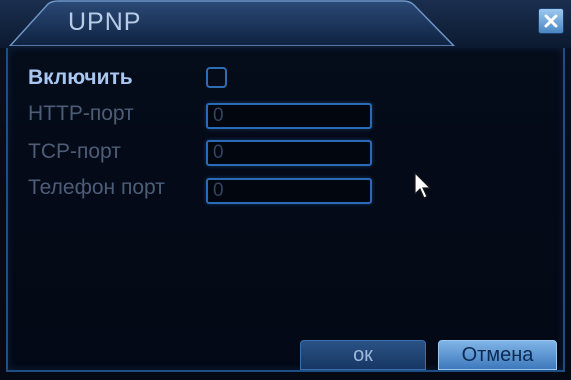 The height and width of the screenshot is (380, 571). What do you see at coordinates (105, 22) in the screenshot?
I see `dialog-title: UPNP` at bounding box center [105, 22].